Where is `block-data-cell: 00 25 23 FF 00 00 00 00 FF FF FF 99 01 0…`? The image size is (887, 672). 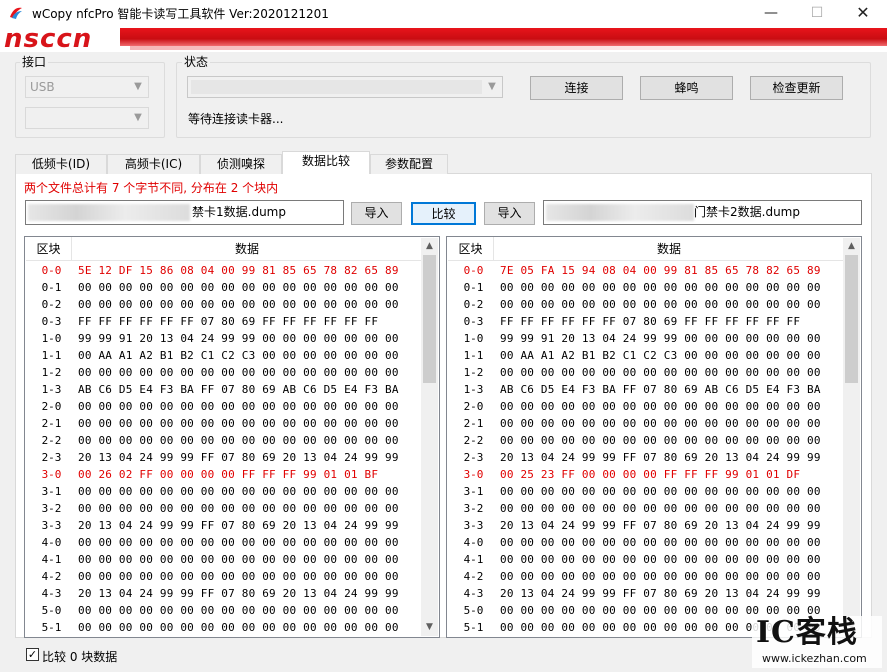 block-data-cell: 00 25 23 FF 00 00 00 00 FF FF FF 99 01 0… is located at coordinates (650, 474).